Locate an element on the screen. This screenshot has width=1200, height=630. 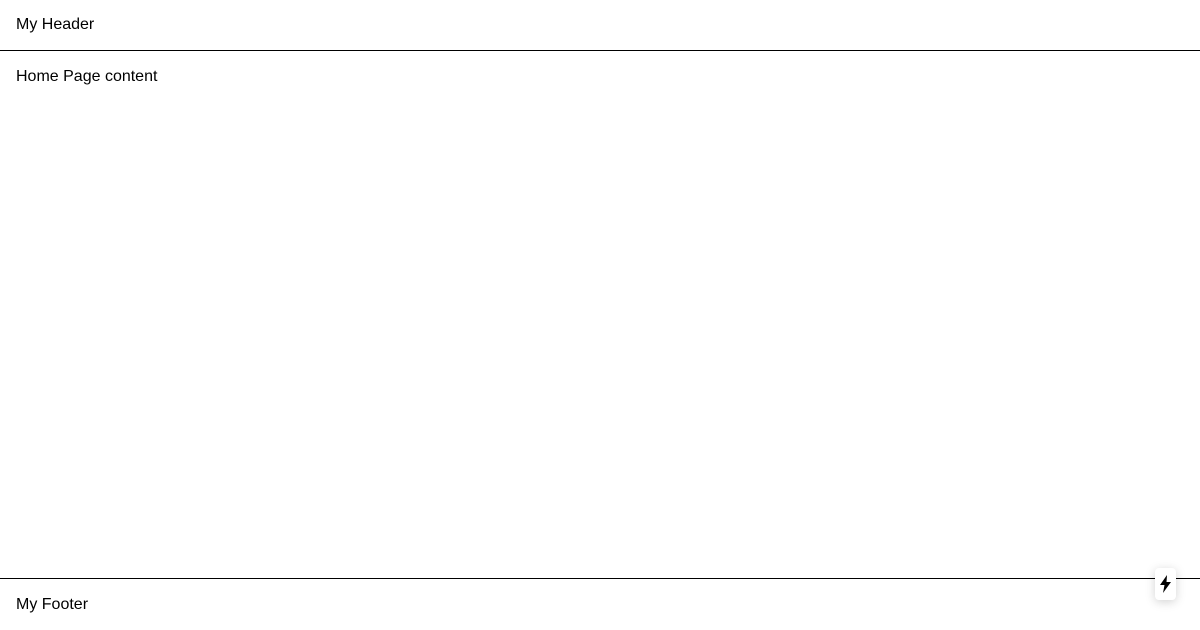
home-page-content: Home Page content is located at coordinates (87, 76).